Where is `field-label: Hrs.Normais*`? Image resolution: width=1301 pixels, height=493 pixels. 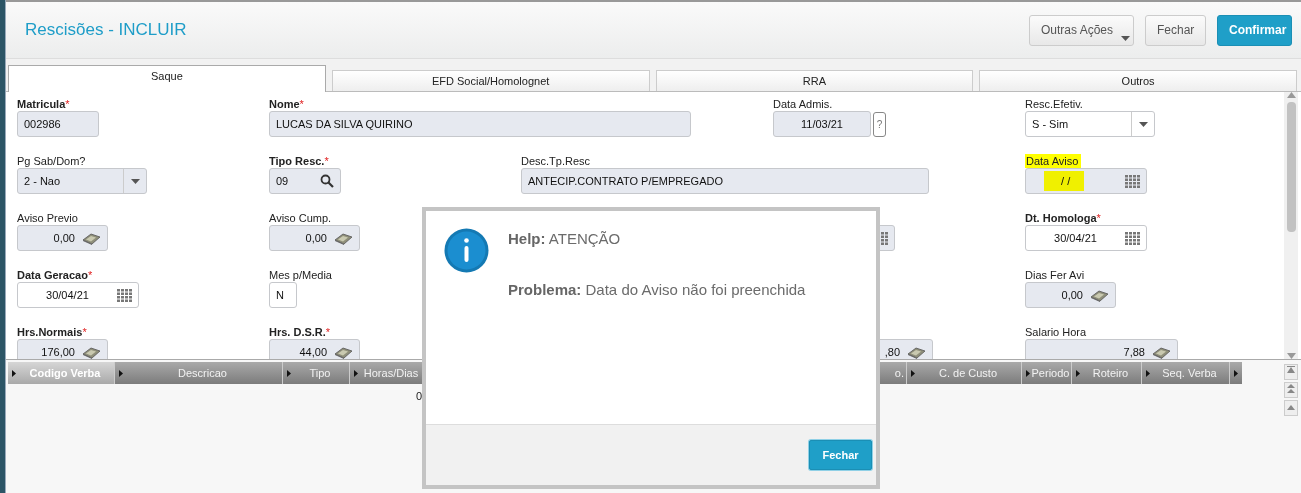
field-label: Hrs.Normais* is located at coordinates (52, 332).